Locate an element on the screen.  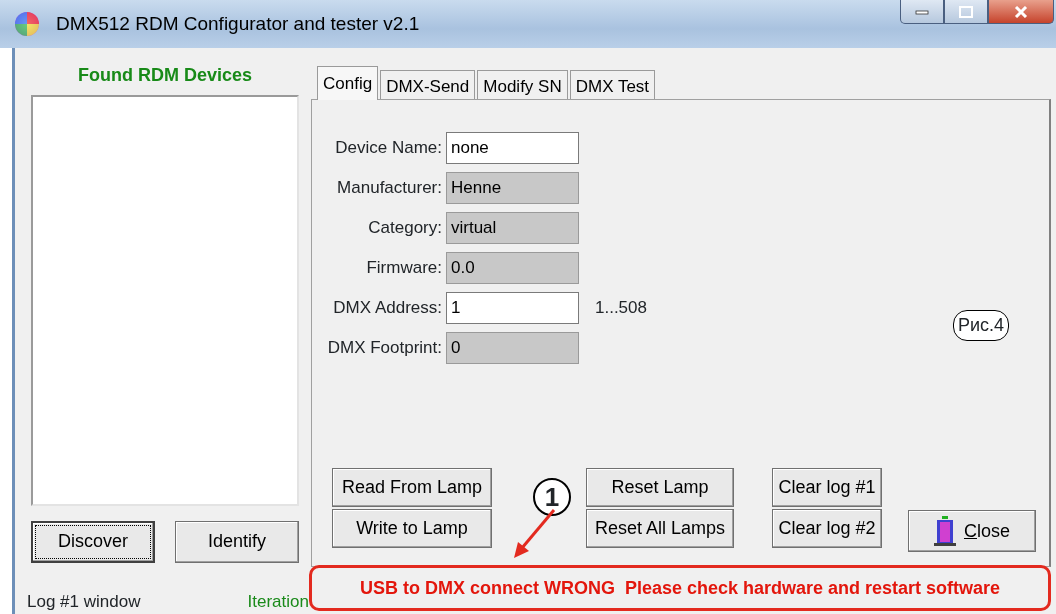
device-list-title: Found RDM Devices is located at coordinates (165, 75).